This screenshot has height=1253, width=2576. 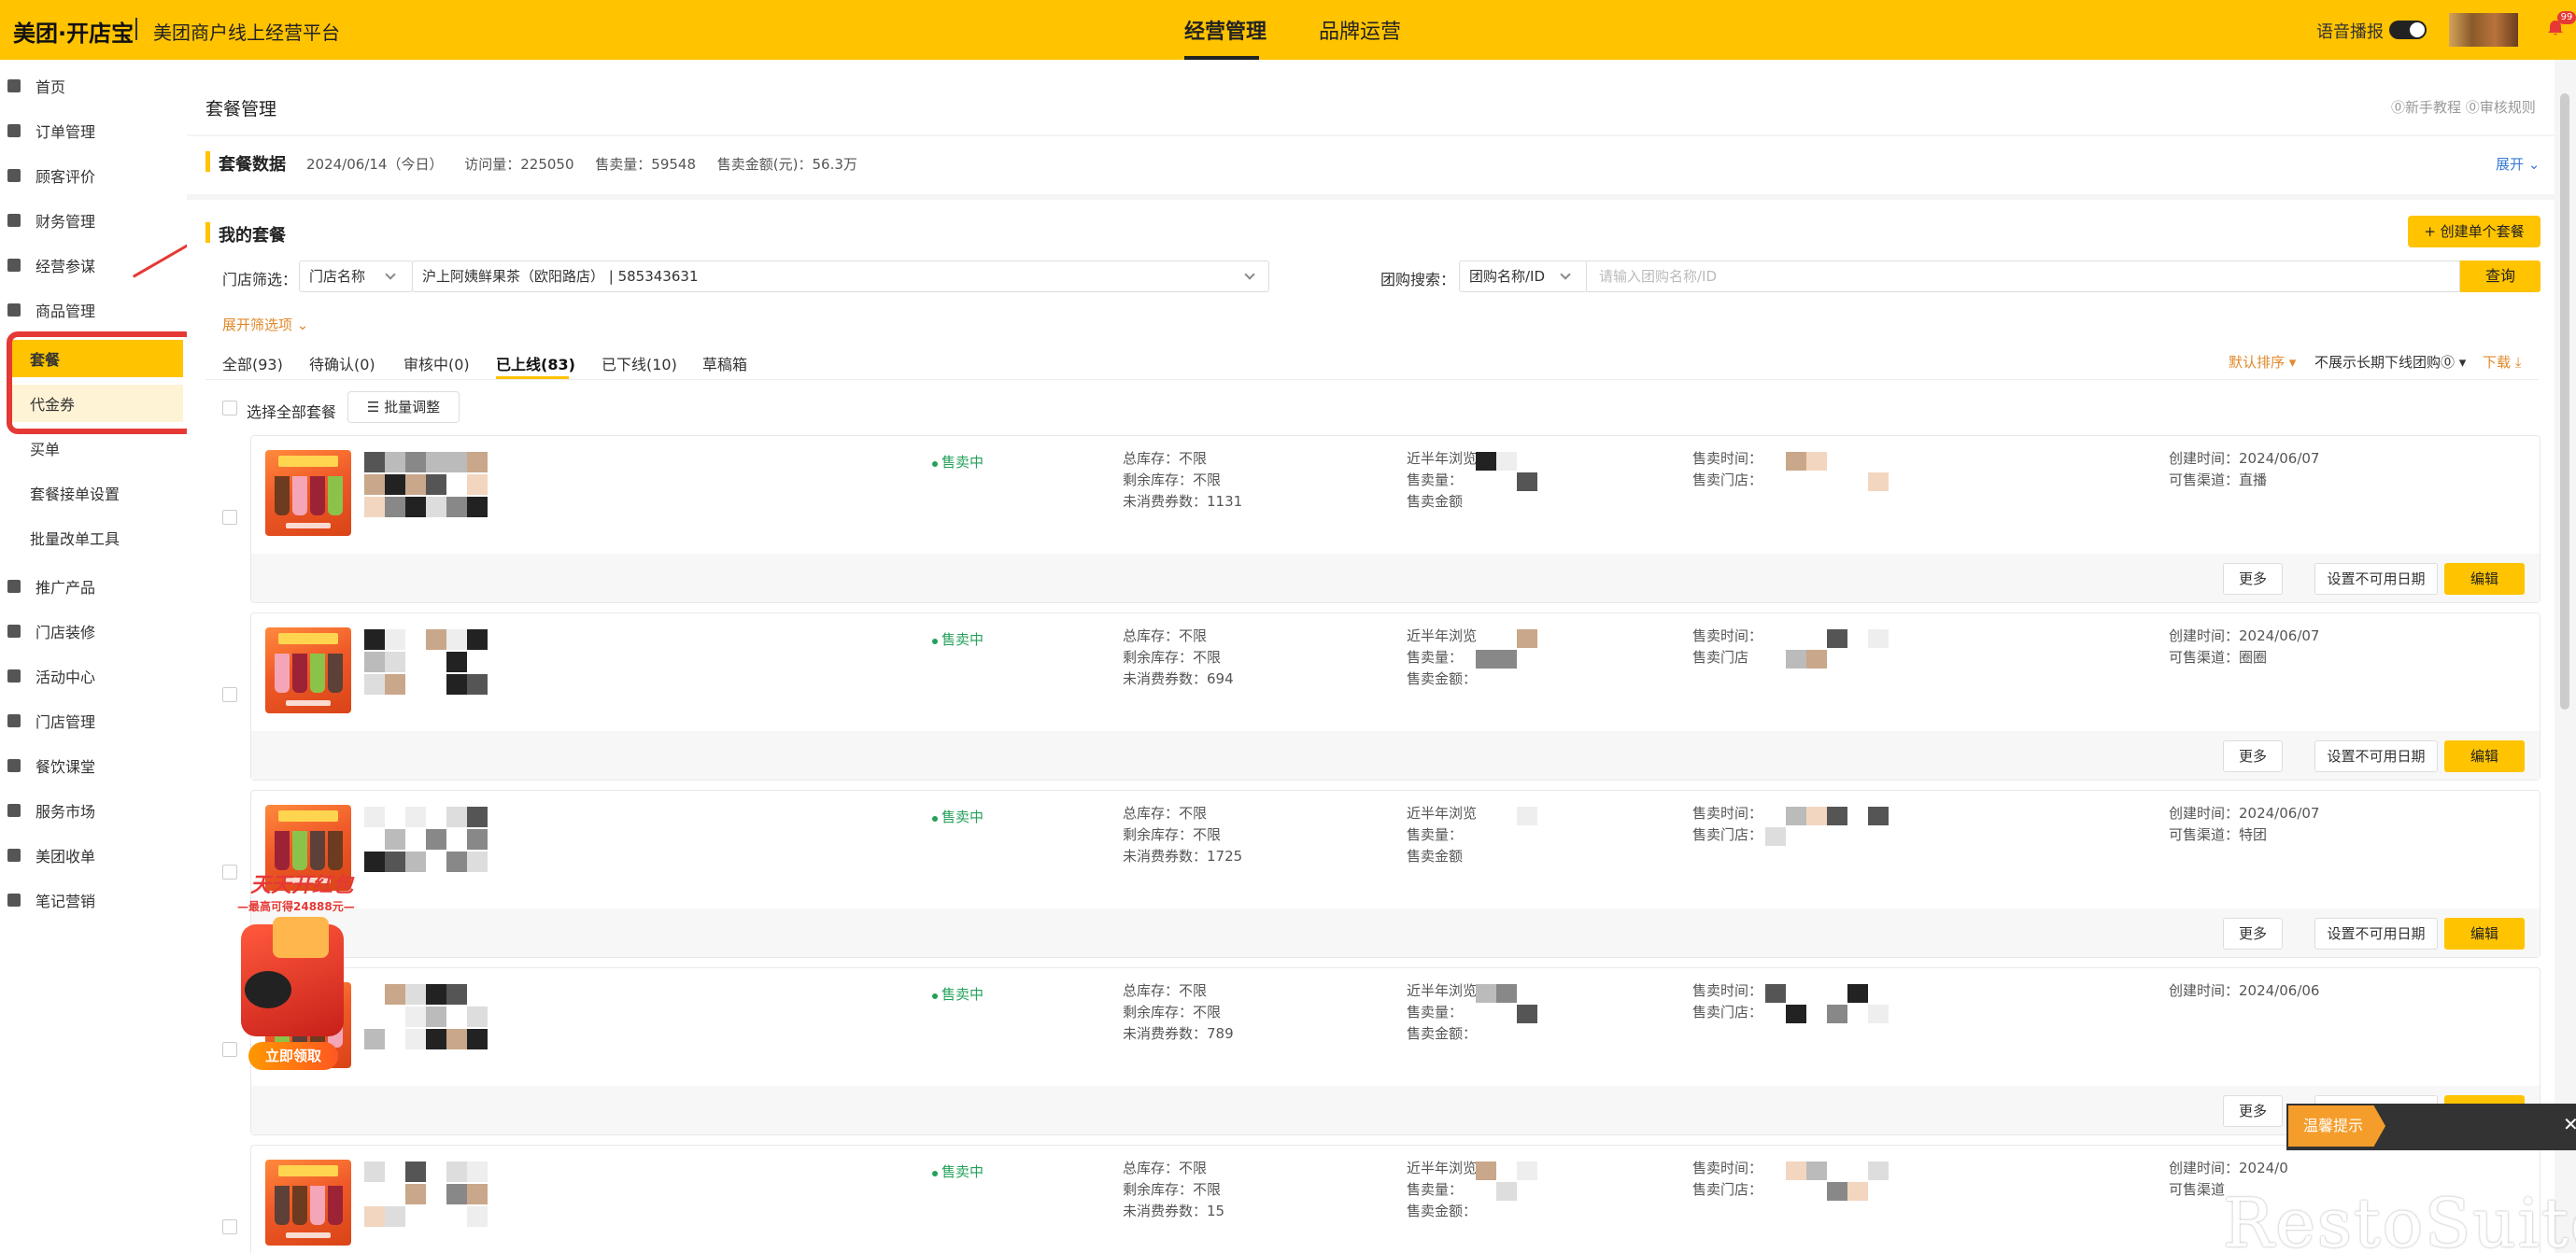 What do you see at coordinates (1178, 678) in the screenshot?
I see `stock-info-line: 未消费券数：694` at bounding box center [1178, 678].